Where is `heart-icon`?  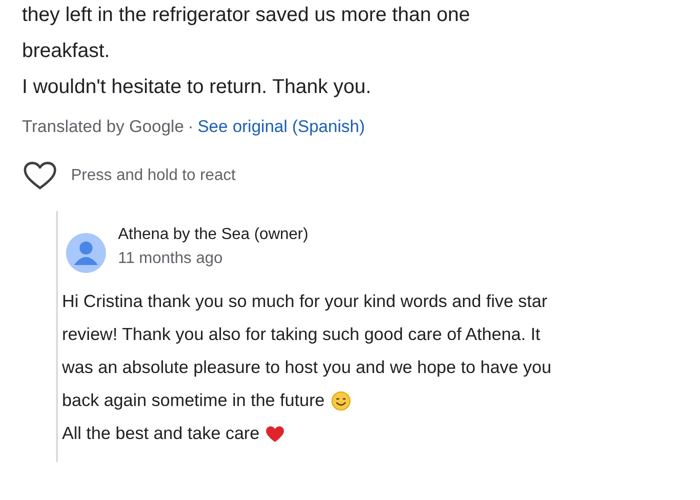 heart-icon is located at coordinates (275, 434).